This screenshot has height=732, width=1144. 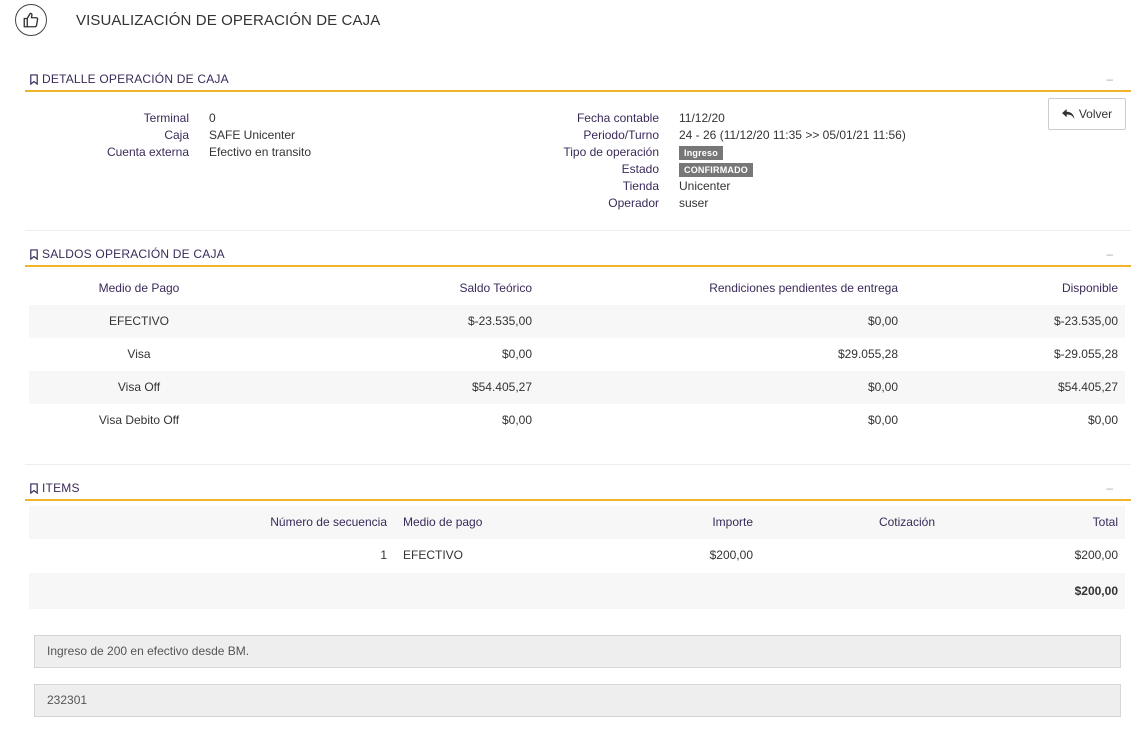 What do you see at coordinates (577, 321) in the screenshot?
I see `table-row: EFECTIVO $-23.535,00 $0,00 $-23.535,00` at bounding box center [577, 321].